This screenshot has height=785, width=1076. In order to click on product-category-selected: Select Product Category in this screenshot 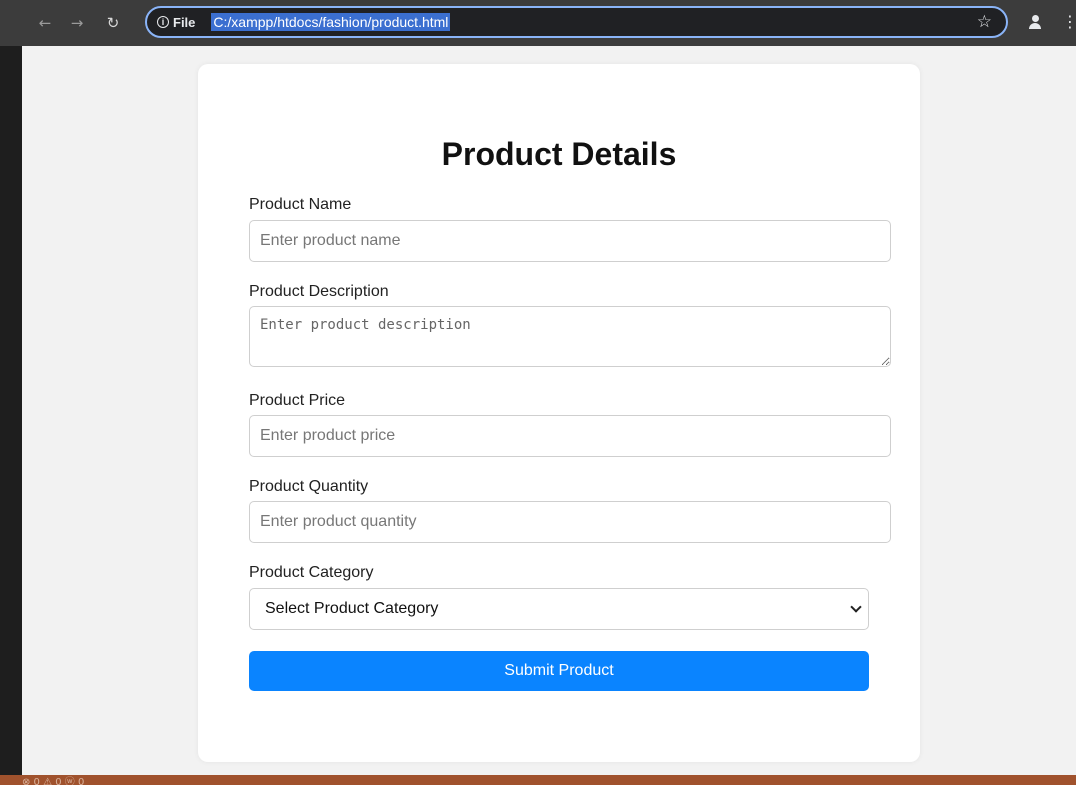, I will do `click(352, 608)`.